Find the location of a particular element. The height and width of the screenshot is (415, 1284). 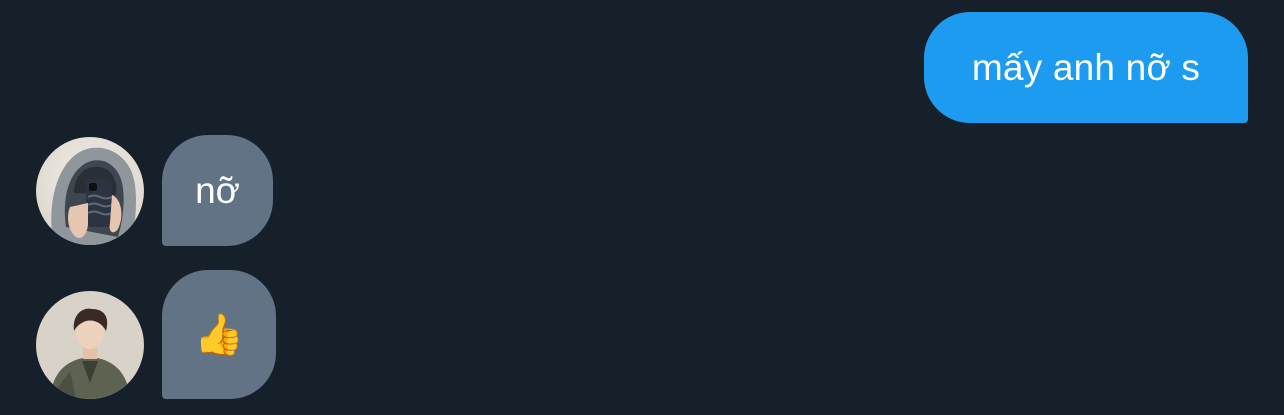

avatar-hooded-mirror-selfie-image is located at coordinates (90, 191).